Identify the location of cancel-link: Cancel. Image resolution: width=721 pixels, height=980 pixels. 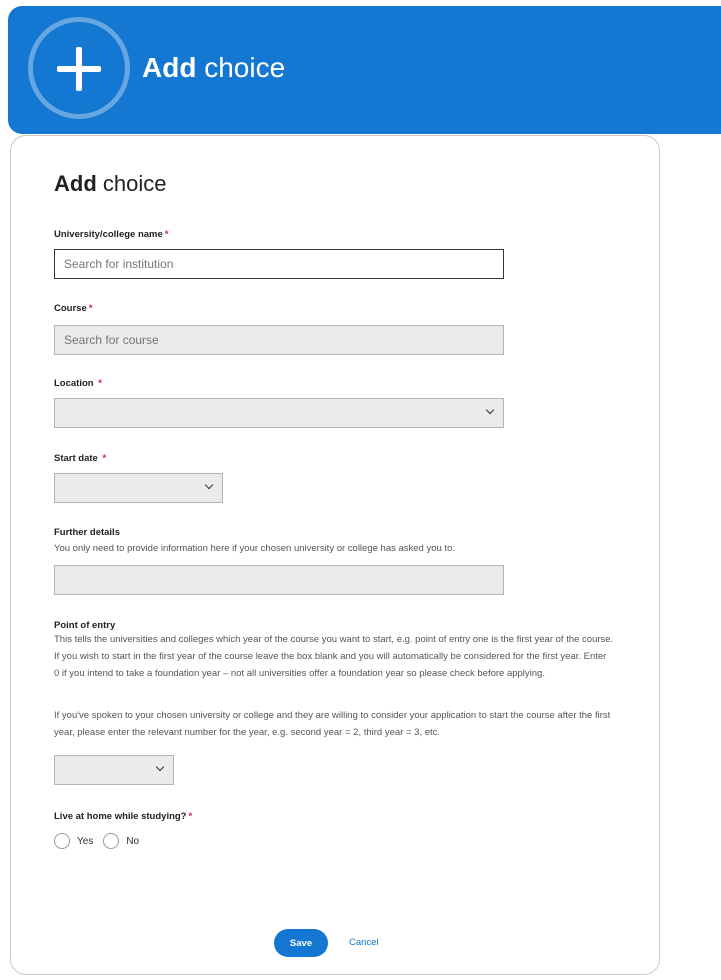
(364, 942).